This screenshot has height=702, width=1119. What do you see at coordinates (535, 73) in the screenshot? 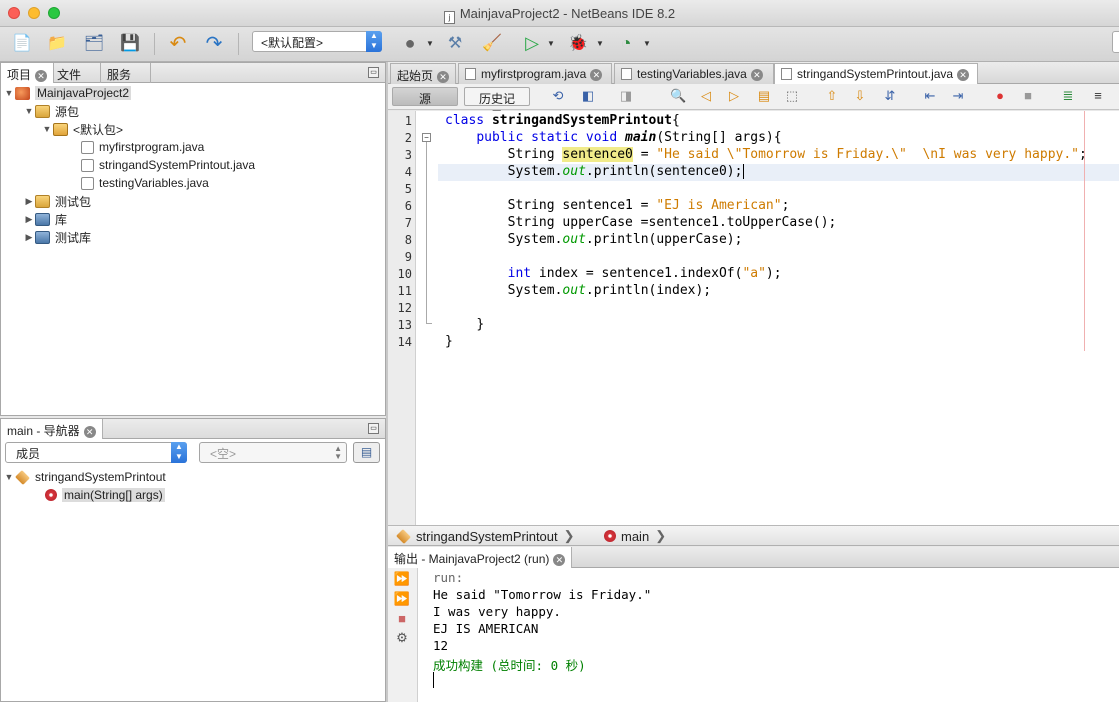
I see `tab-myfirstprogram: myfirstprogram.java ✕` at bounding box center [535, 73].